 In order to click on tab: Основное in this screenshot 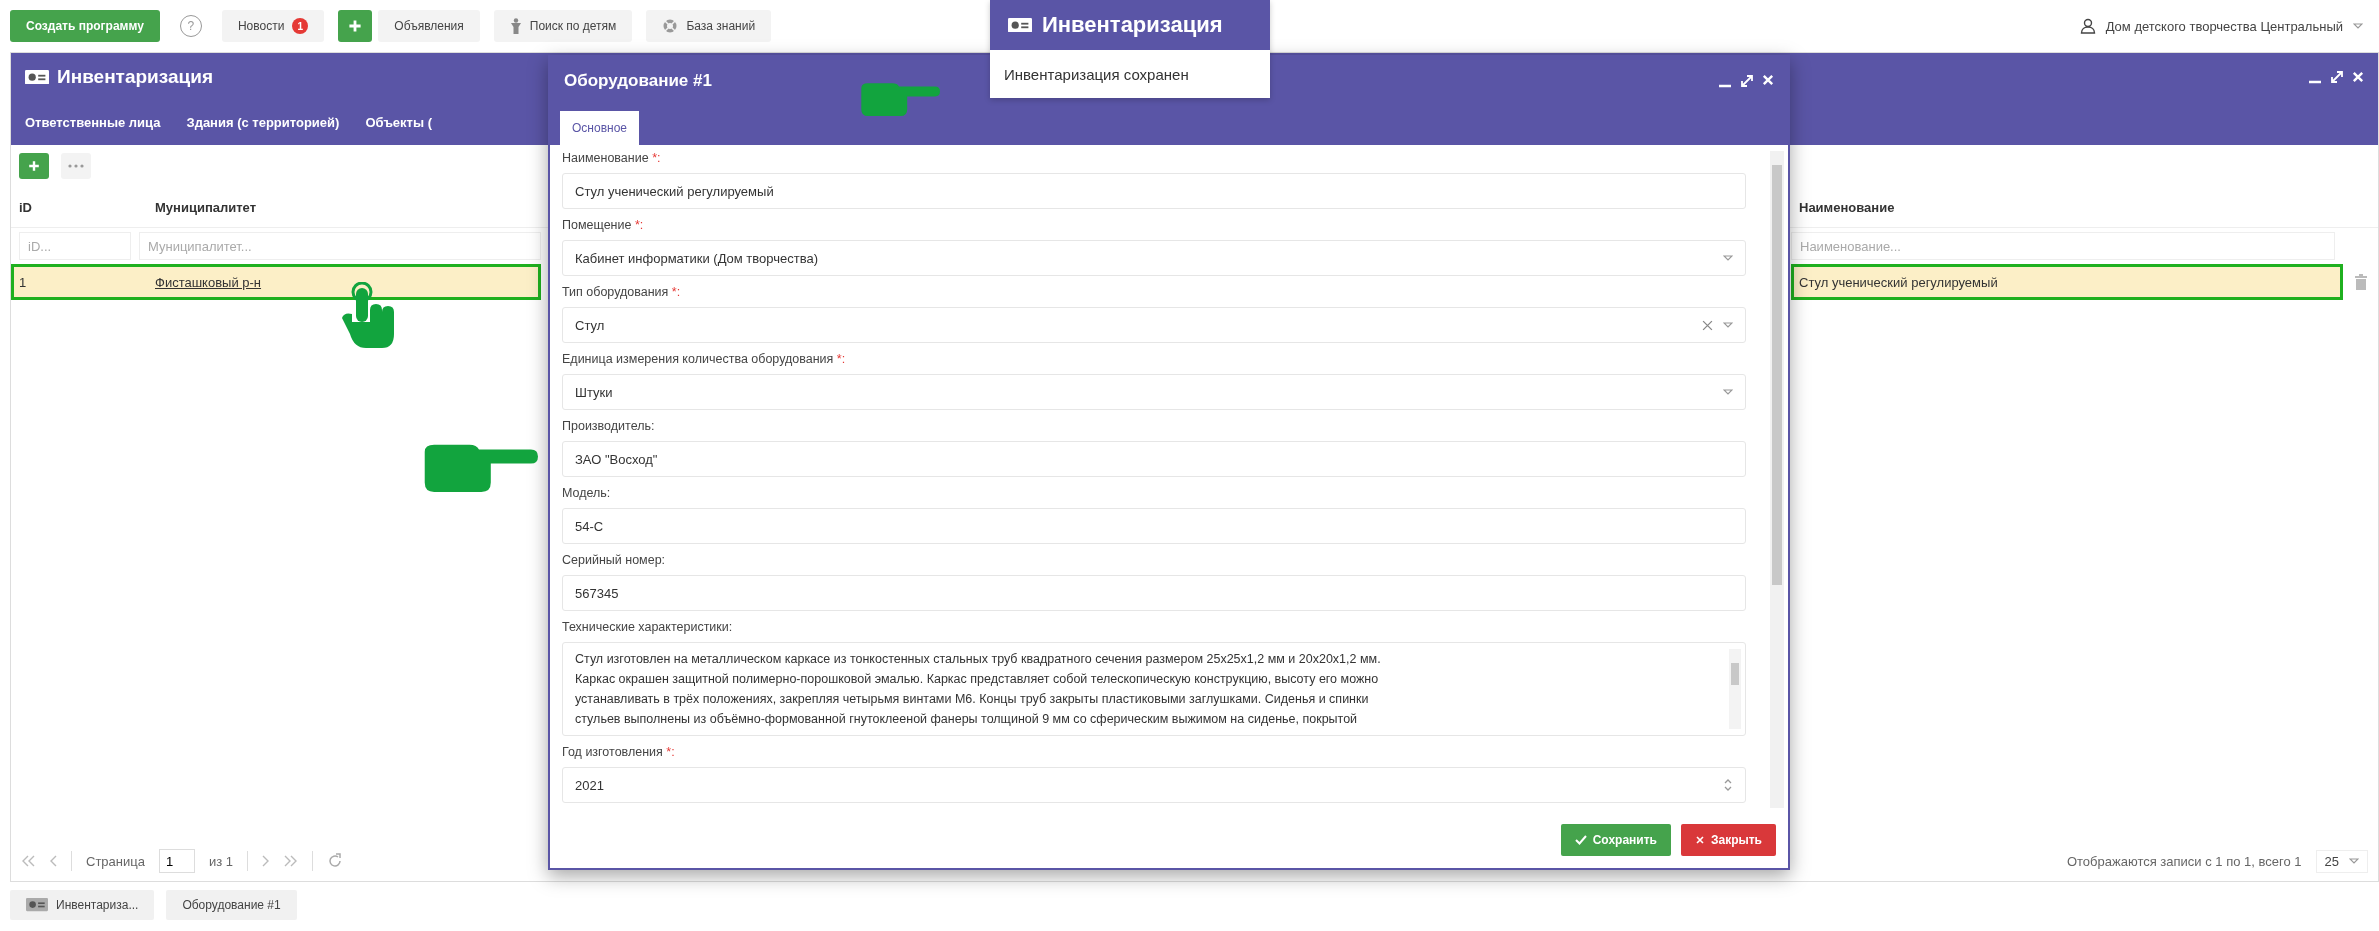, I will do `click(599, 128)`.